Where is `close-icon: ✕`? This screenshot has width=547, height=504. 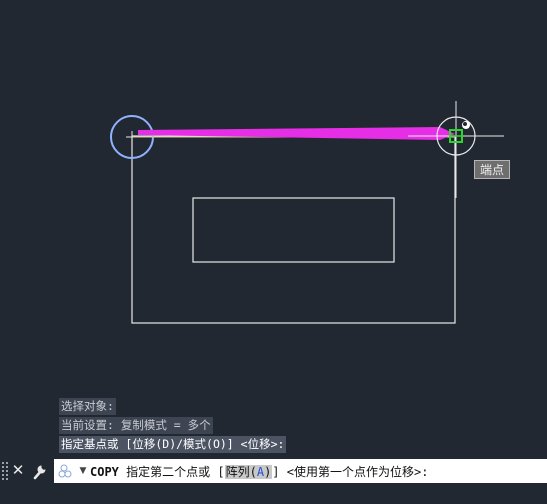 close-icon: ✕ is located at coordinates (18, 470).